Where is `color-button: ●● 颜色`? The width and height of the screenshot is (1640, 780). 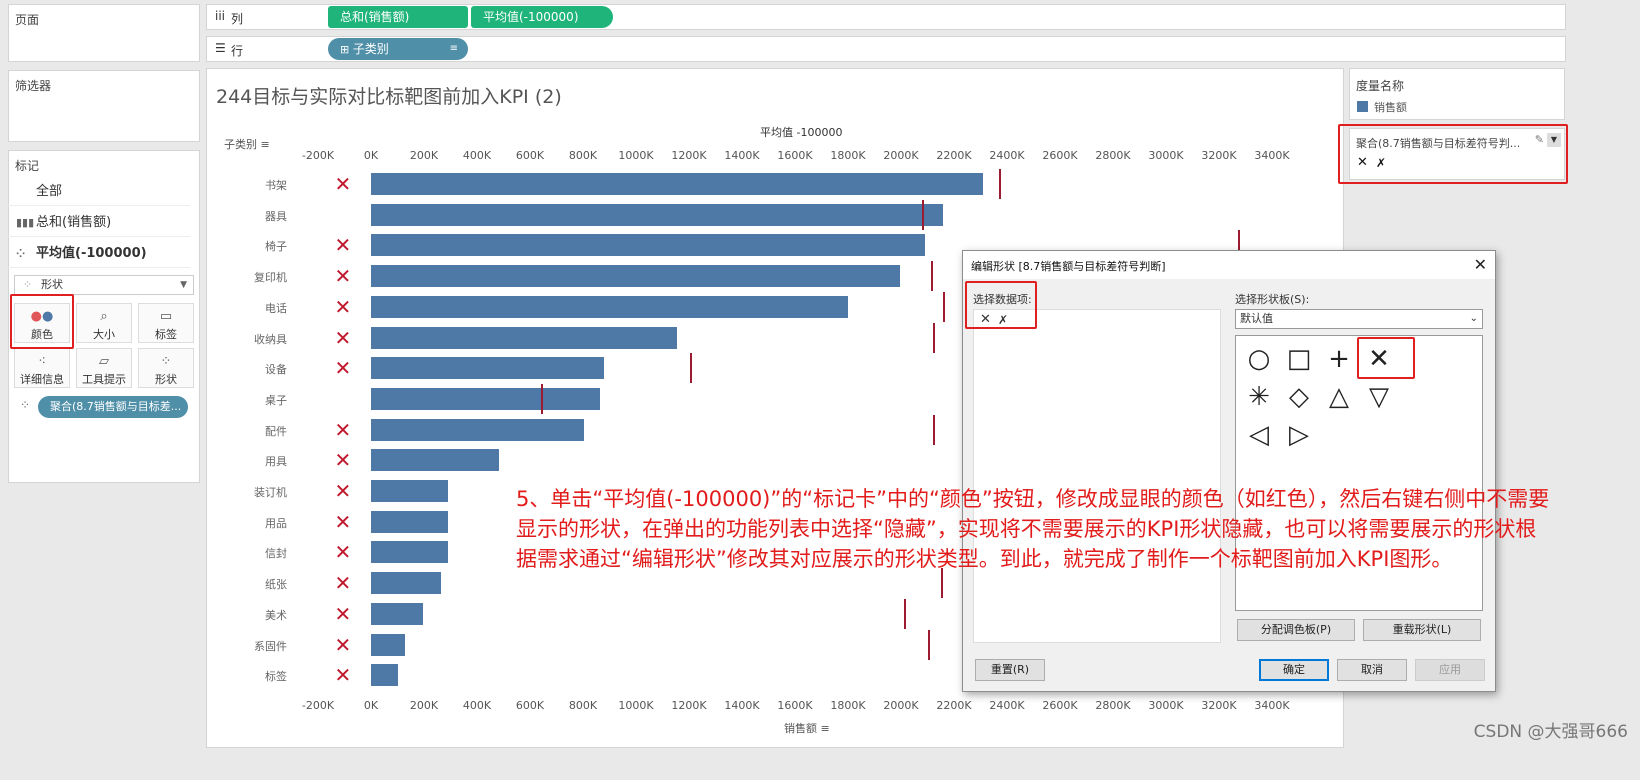 color-button: ●● 颜色 is located at coordinates (42, 323).